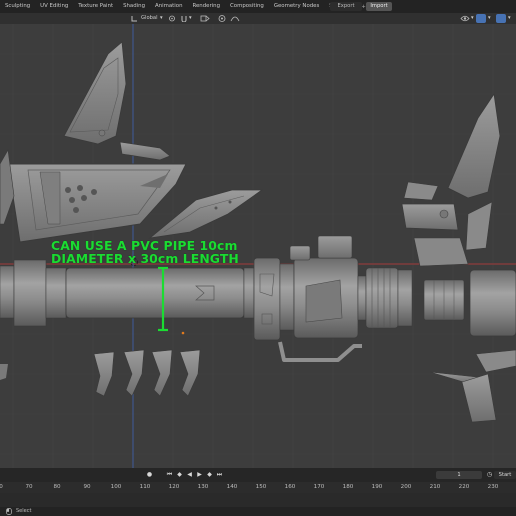 Image resolution: width=516 pixels, height=516 pixels. What do you see at coordinates (183, 333) in the screenshot?
I see `origin-dot` at bounding box center [183, 333].